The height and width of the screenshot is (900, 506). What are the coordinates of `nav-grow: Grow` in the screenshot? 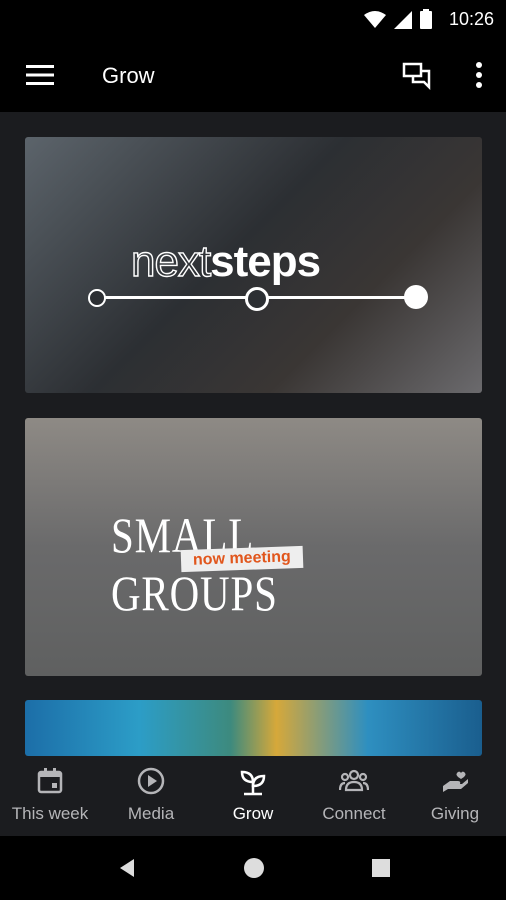 It's located at (253, 796).